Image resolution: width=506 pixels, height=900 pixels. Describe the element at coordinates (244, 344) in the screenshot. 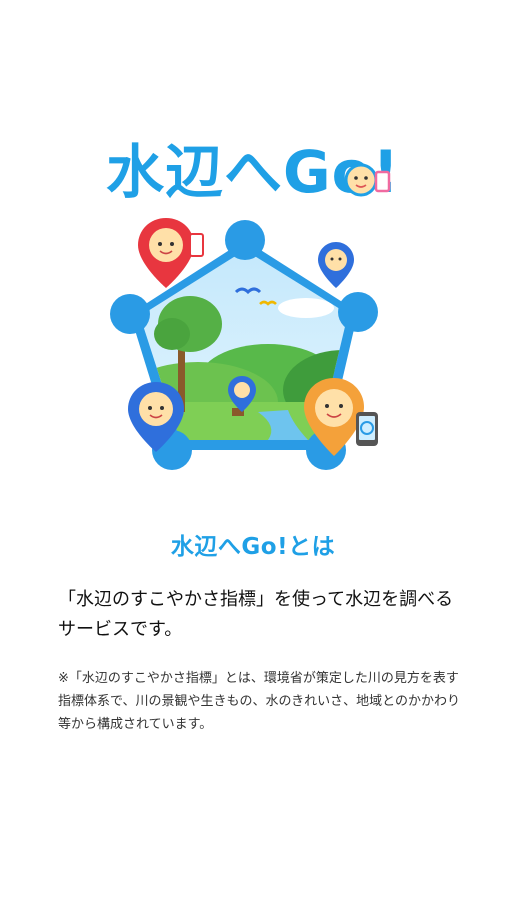

I see `hero-illustration` at that location.